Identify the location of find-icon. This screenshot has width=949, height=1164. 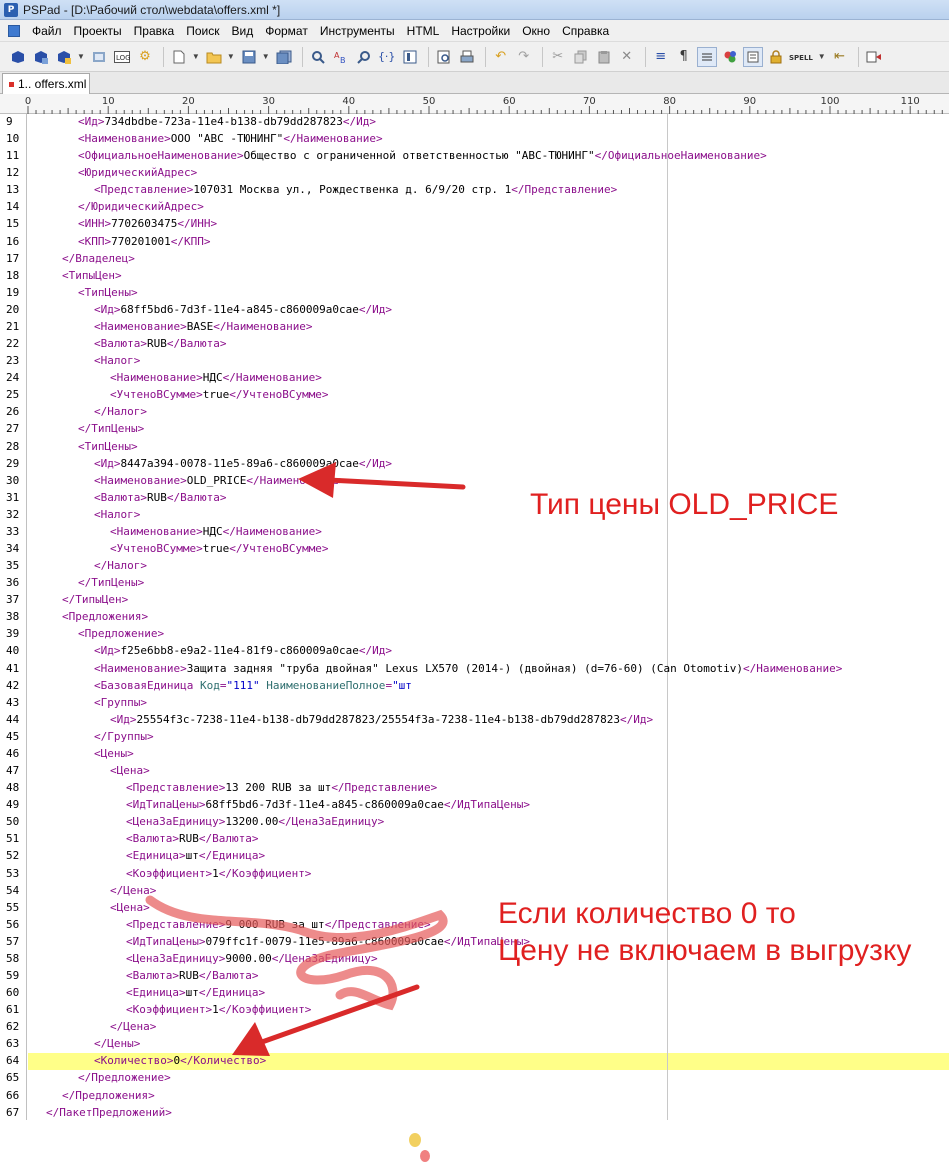
(318, 57).